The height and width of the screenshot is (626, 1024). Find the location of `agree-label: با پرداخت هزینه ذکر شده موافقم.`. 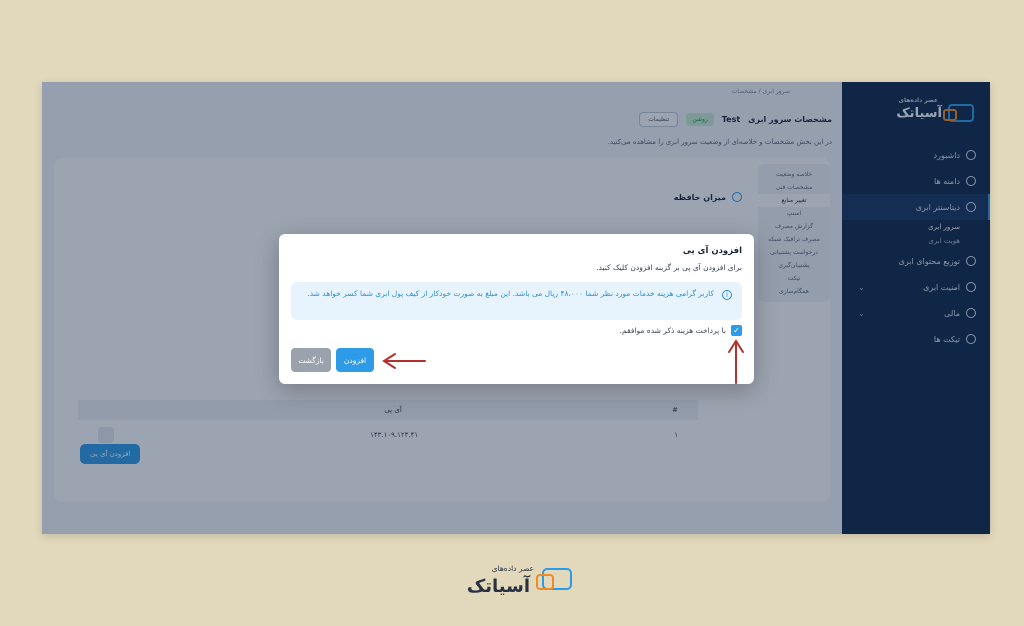

agree-label: با پرداخت هزینه ذکر شده موافقم. is located at coordinates (672, 330).